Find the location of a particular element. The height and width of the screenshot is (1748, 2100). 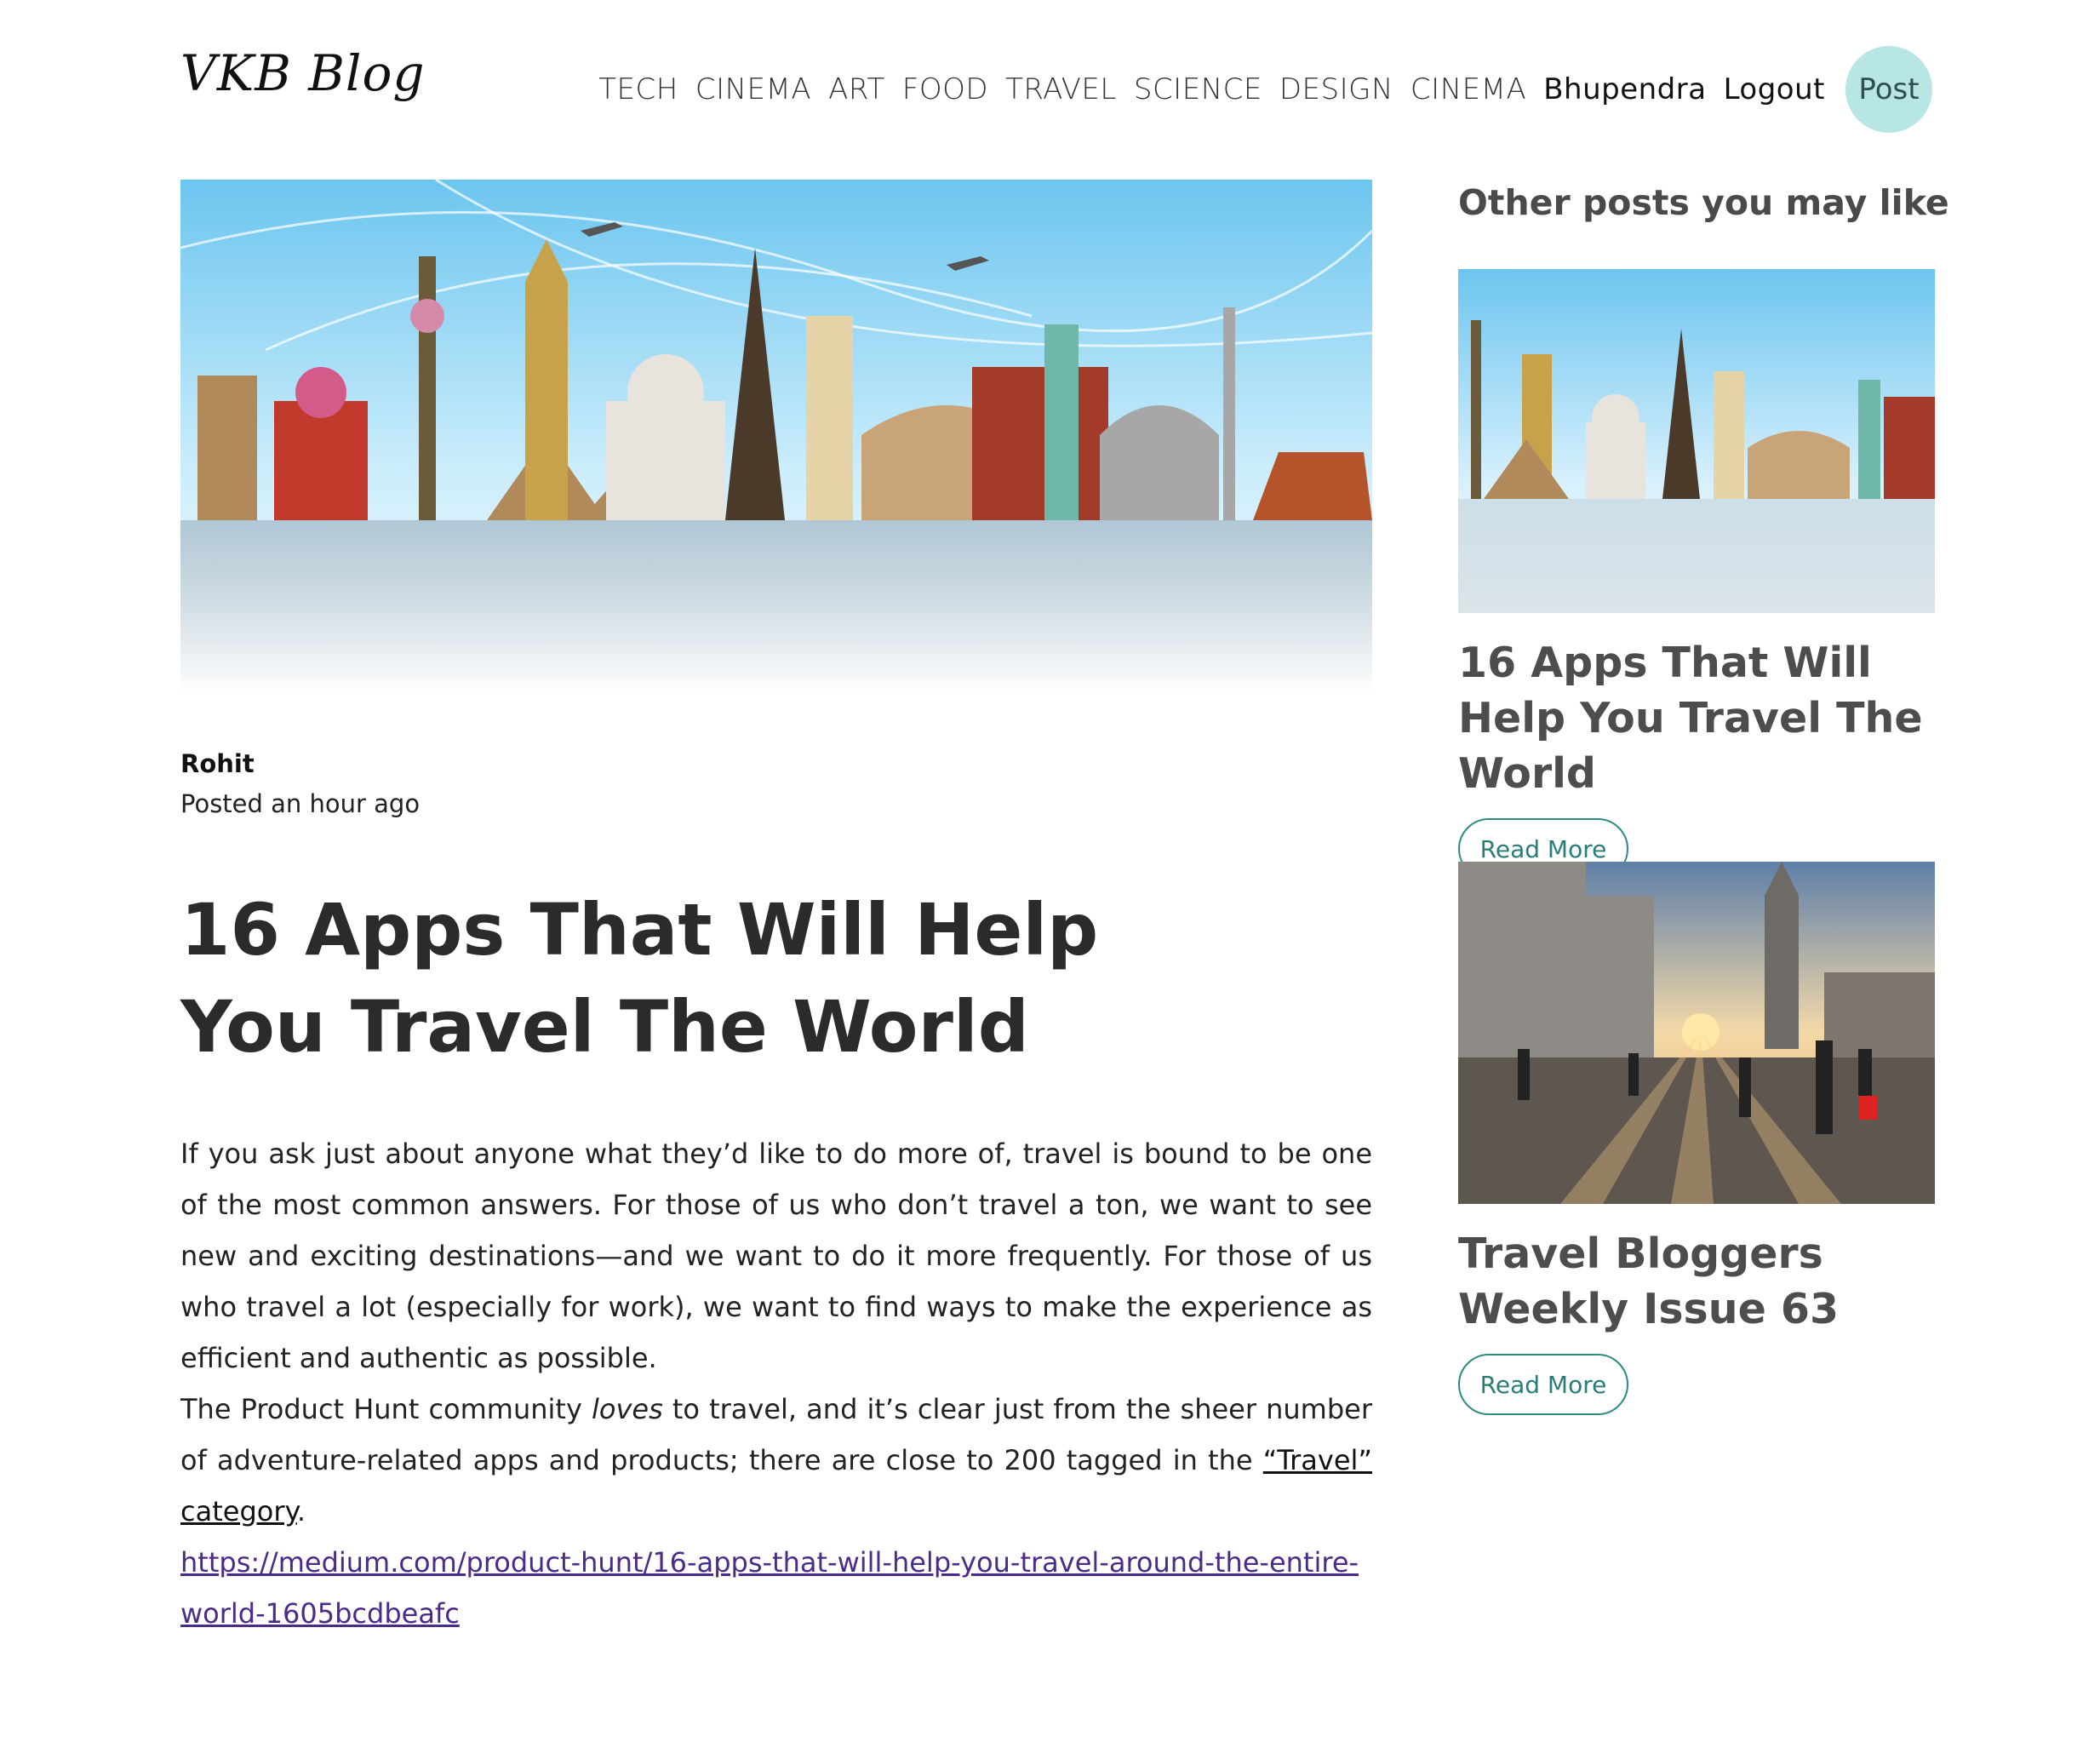

nav-item-cinema-2: CINEMA is located at coordinates (1468, 89).